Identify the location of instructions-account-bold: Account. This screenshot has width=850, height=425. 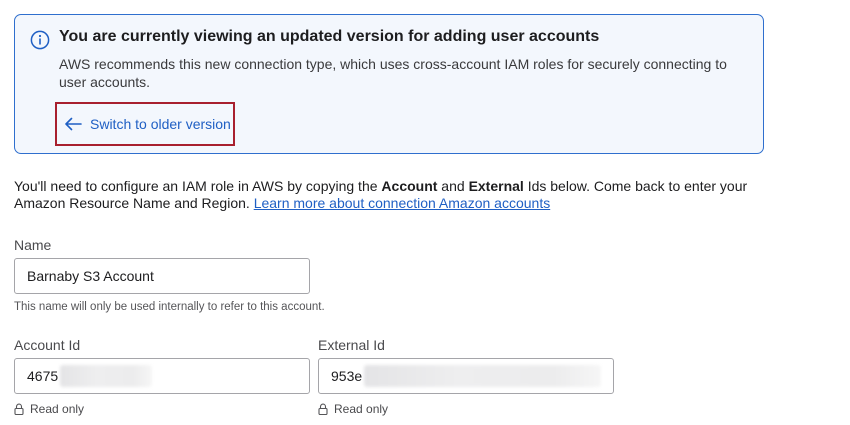
(409, 186).